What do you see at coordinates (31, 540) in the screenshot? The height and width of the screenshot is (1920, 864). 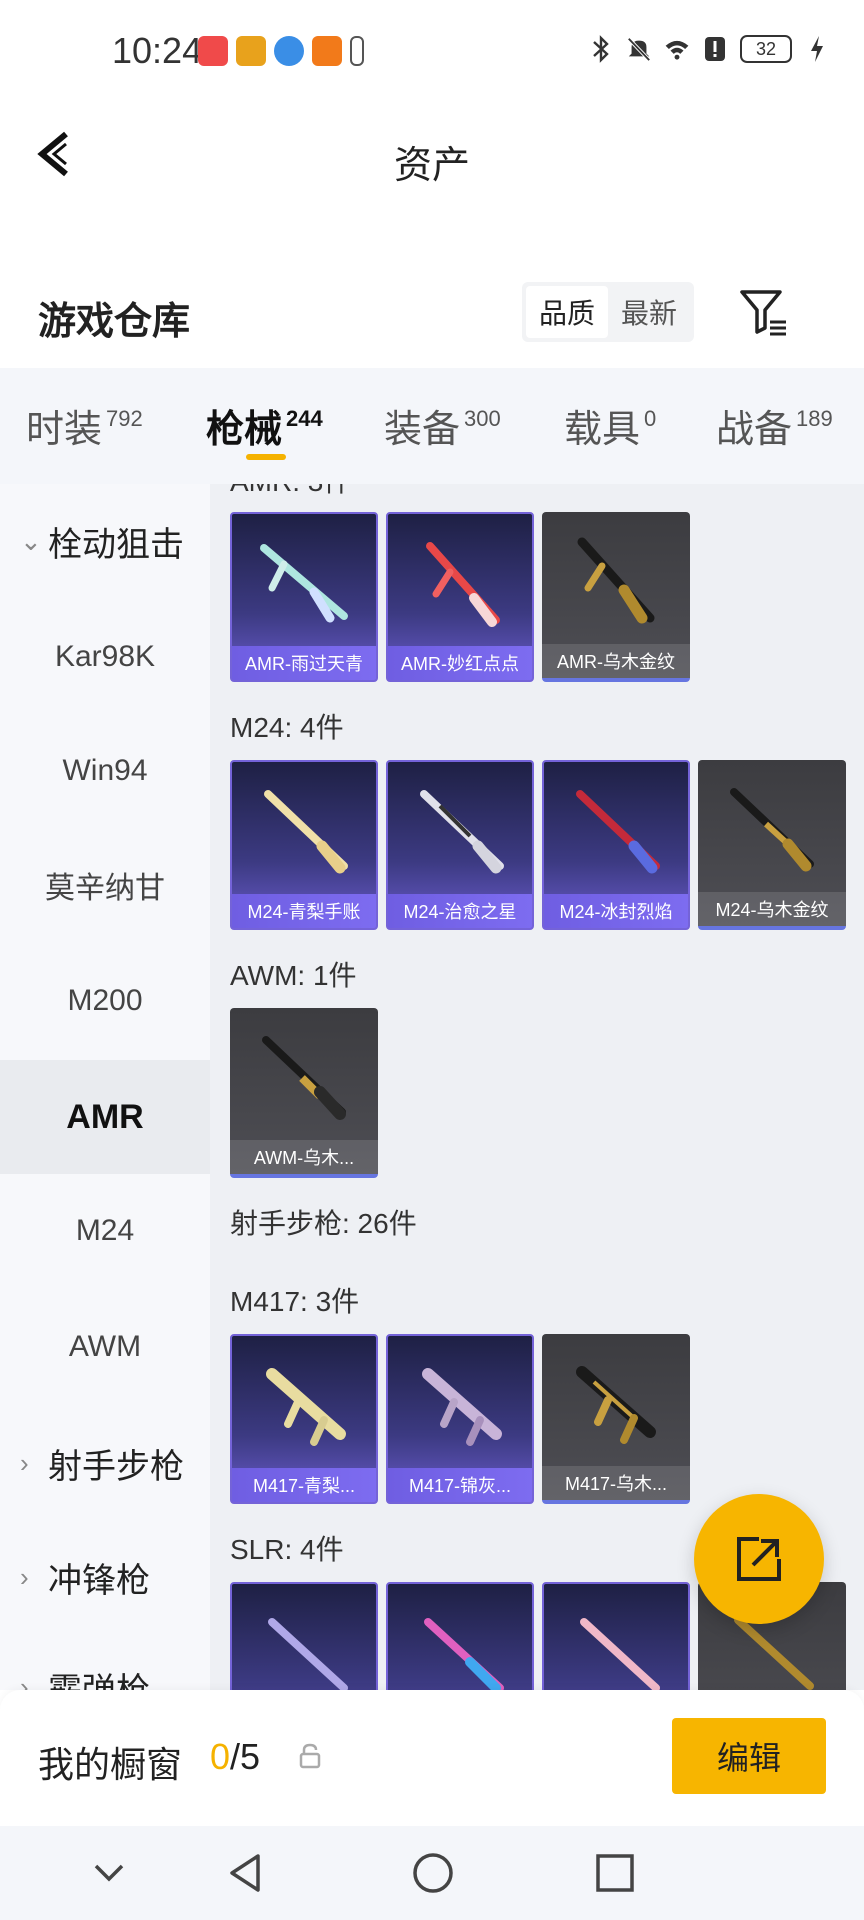 I see `chevron-down-icon: ⌄` at bounding box center [31, 540].